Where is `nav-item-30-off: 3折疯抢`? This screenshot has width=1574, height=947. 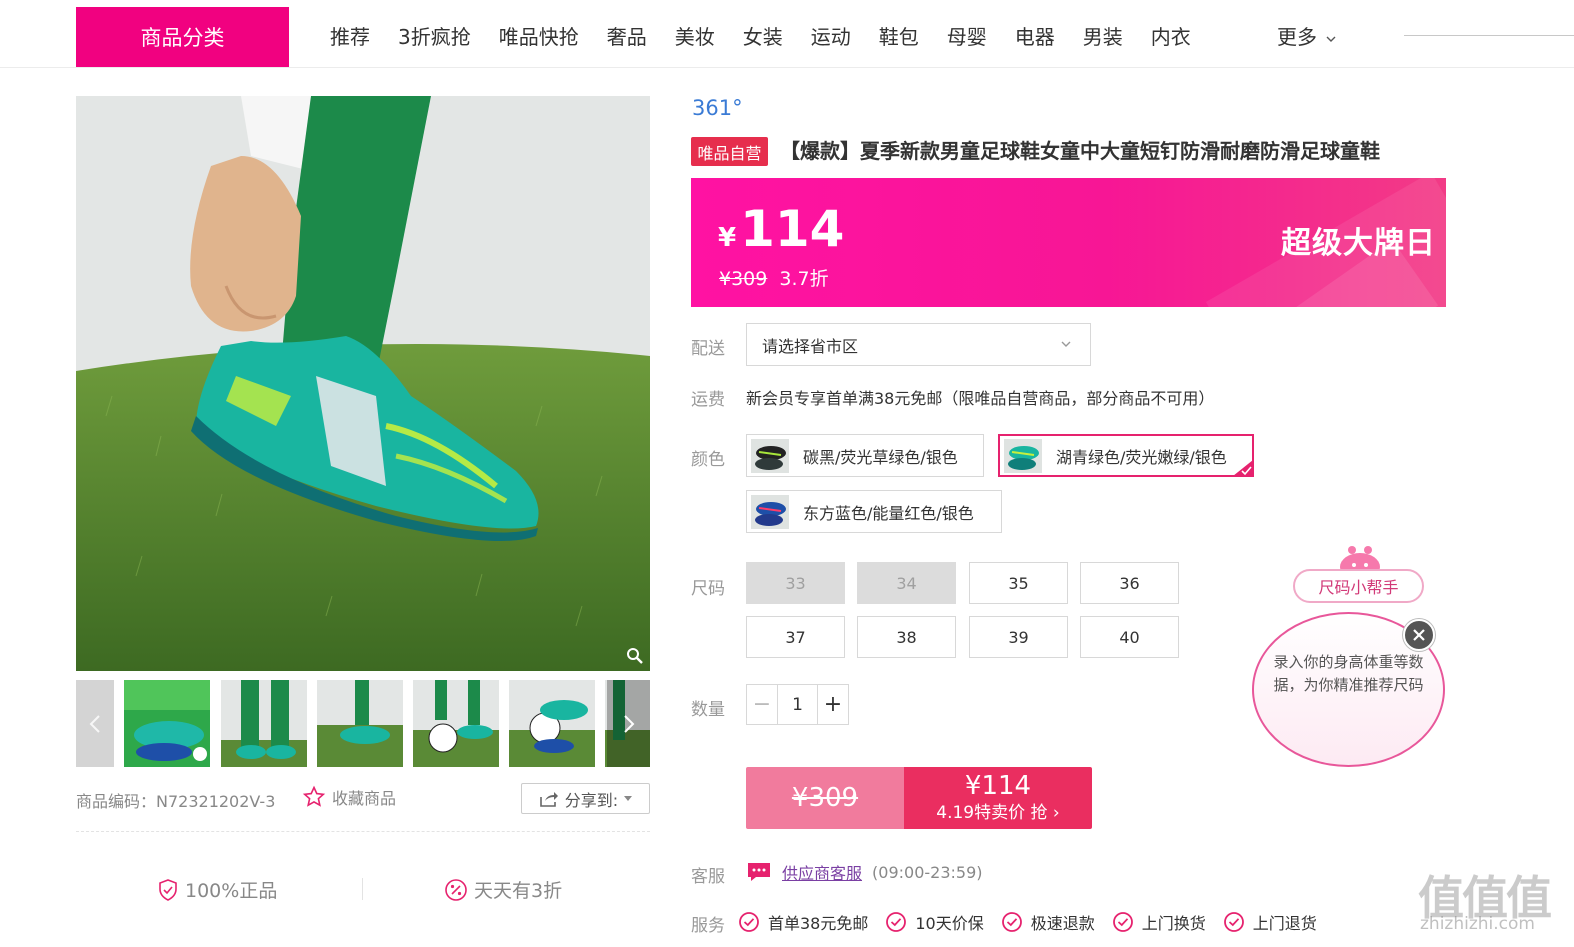
nav-item-30-off: 3折疯抢 is located at coordinates (434, 37).